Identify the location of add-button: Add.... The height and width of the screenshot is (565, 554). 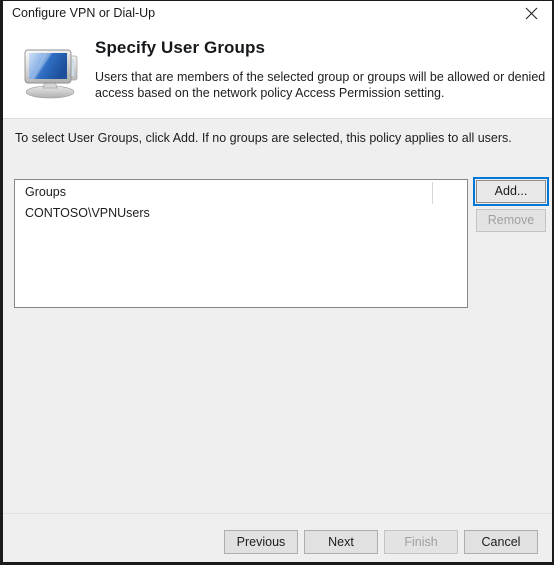
(511, 191).